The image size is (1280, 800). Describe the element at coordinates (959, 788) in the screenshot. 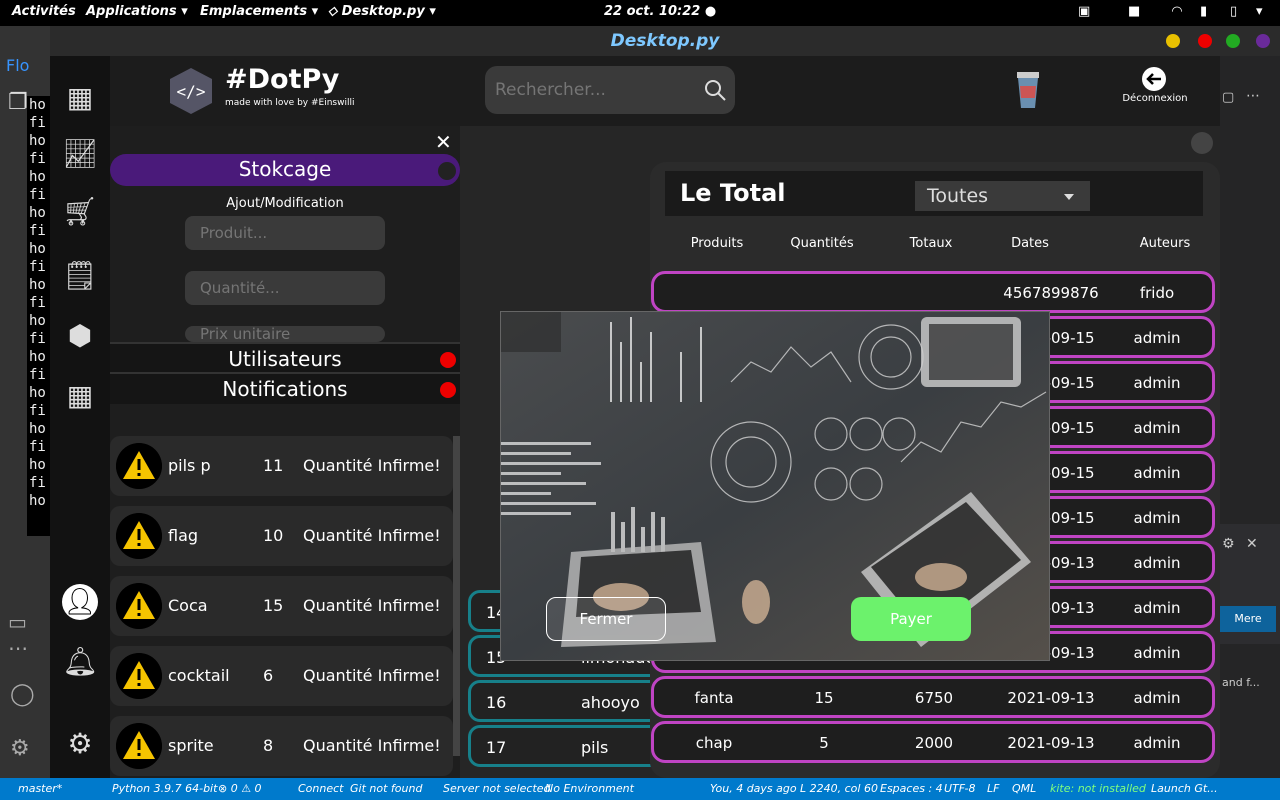

I see `encoding-status: UTF-8` at that location.